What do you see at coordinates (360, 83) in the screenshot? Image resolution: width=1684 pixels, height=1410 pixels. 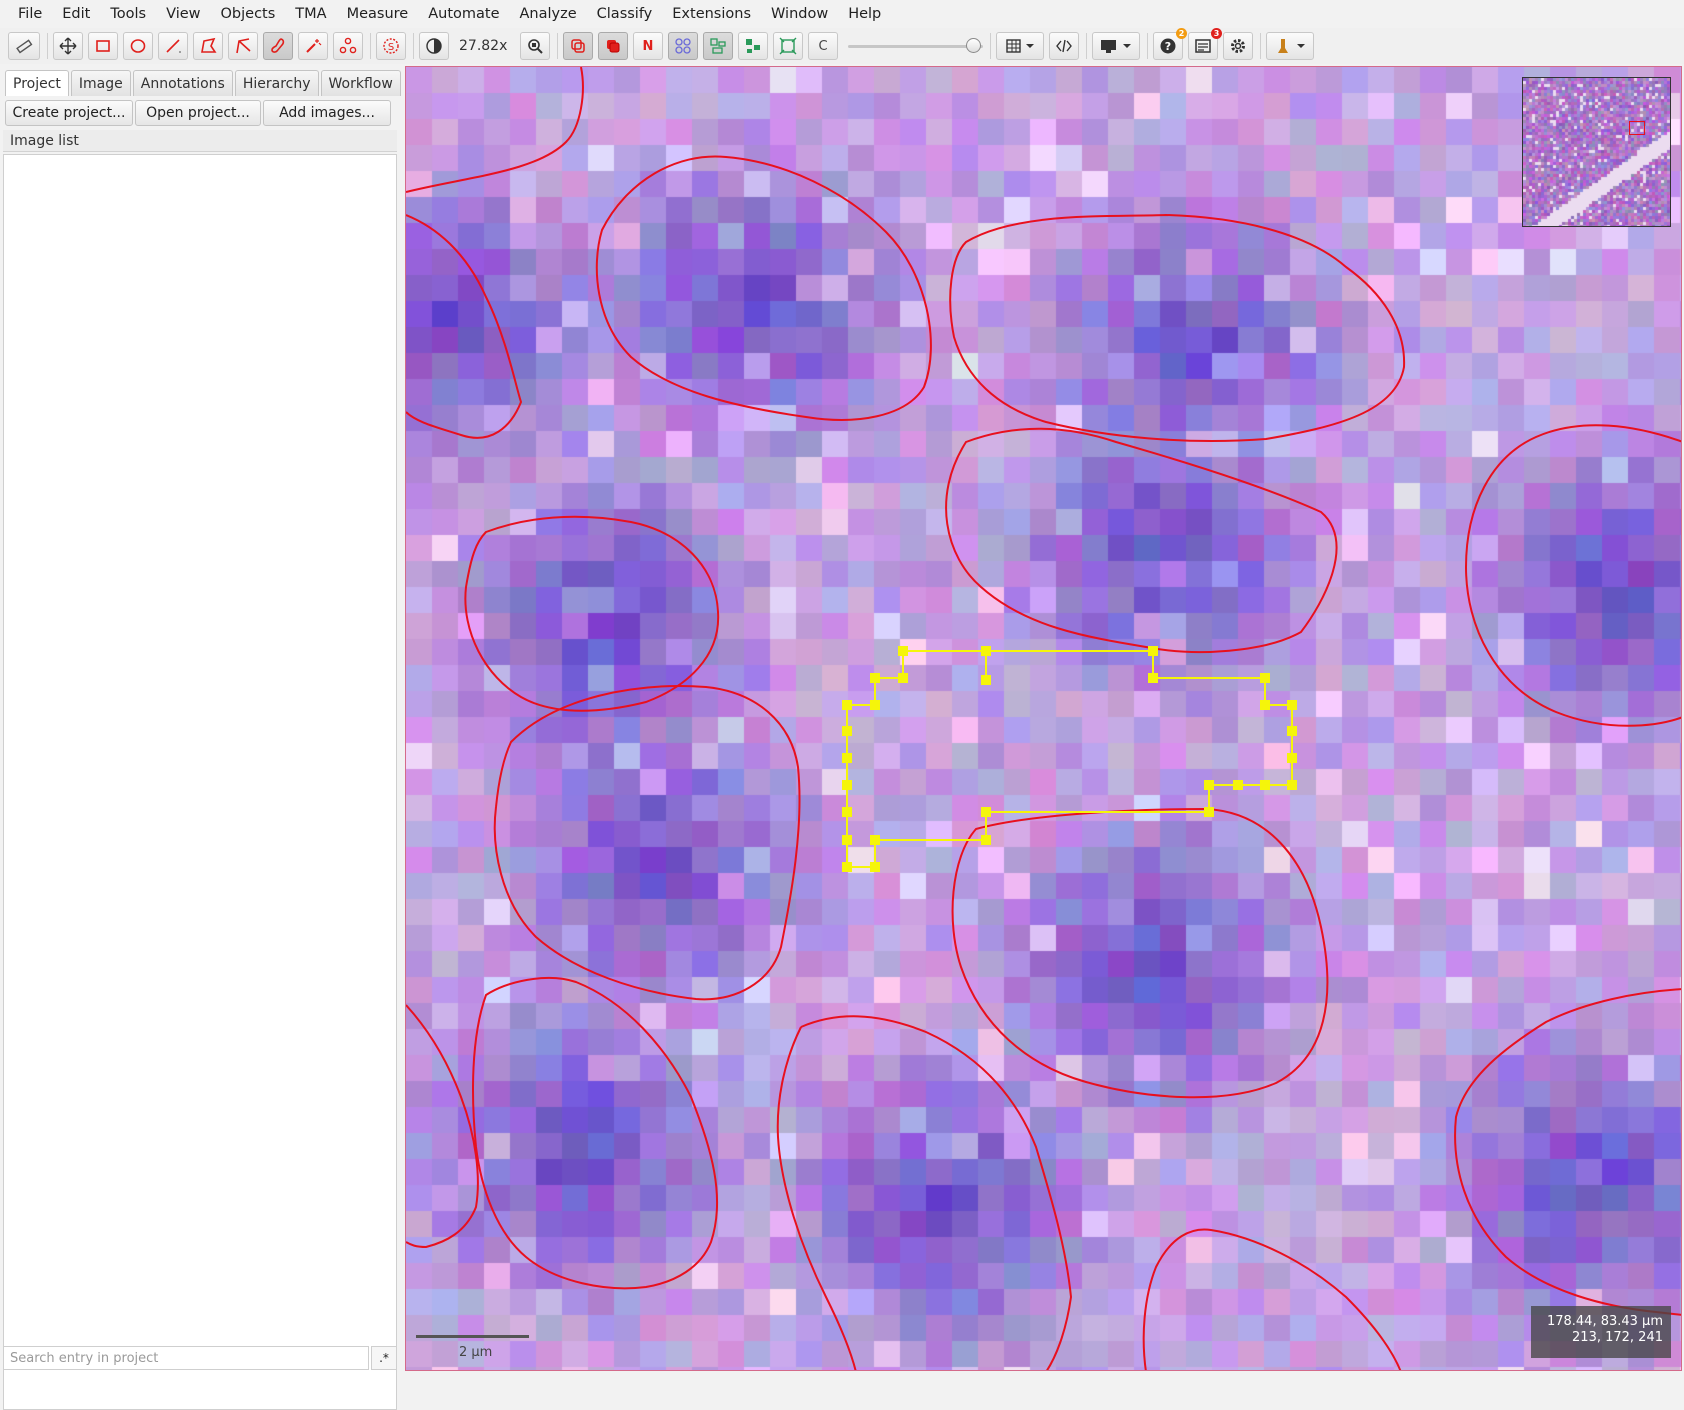 I see `tab-workflow: Workflow` at bounding box center [360, 83].